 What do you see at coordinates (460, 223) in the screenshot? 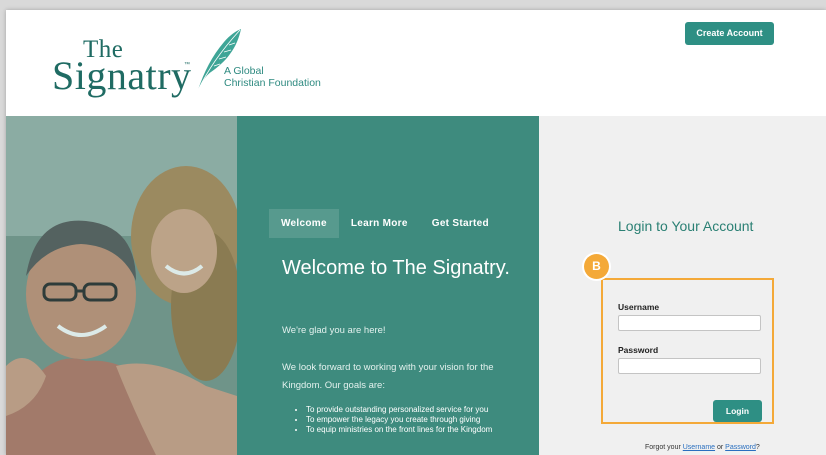
I see `tab-get-started: Get Started` at bounding box center [460, 223].